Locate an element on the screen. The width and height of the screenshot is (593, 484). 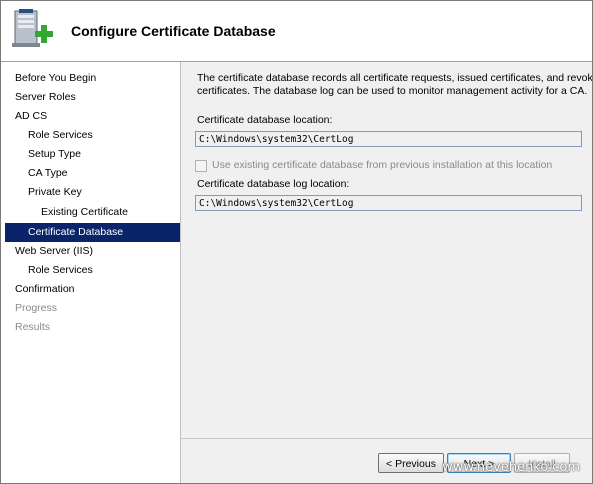
nav-item-confirmation: Confirmation is located at coordinates (45, 289).